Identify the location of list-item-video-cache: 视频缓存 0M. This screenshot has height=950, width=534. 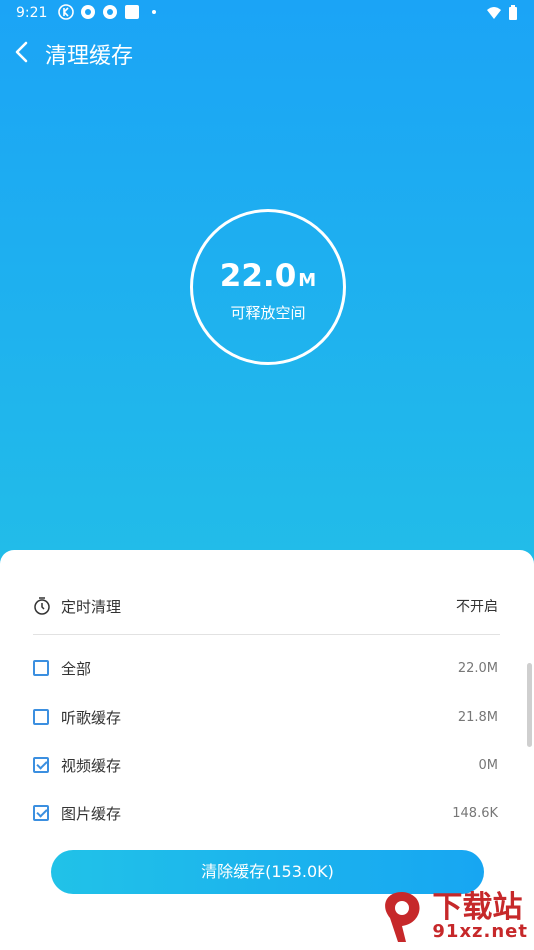
(265, 765).